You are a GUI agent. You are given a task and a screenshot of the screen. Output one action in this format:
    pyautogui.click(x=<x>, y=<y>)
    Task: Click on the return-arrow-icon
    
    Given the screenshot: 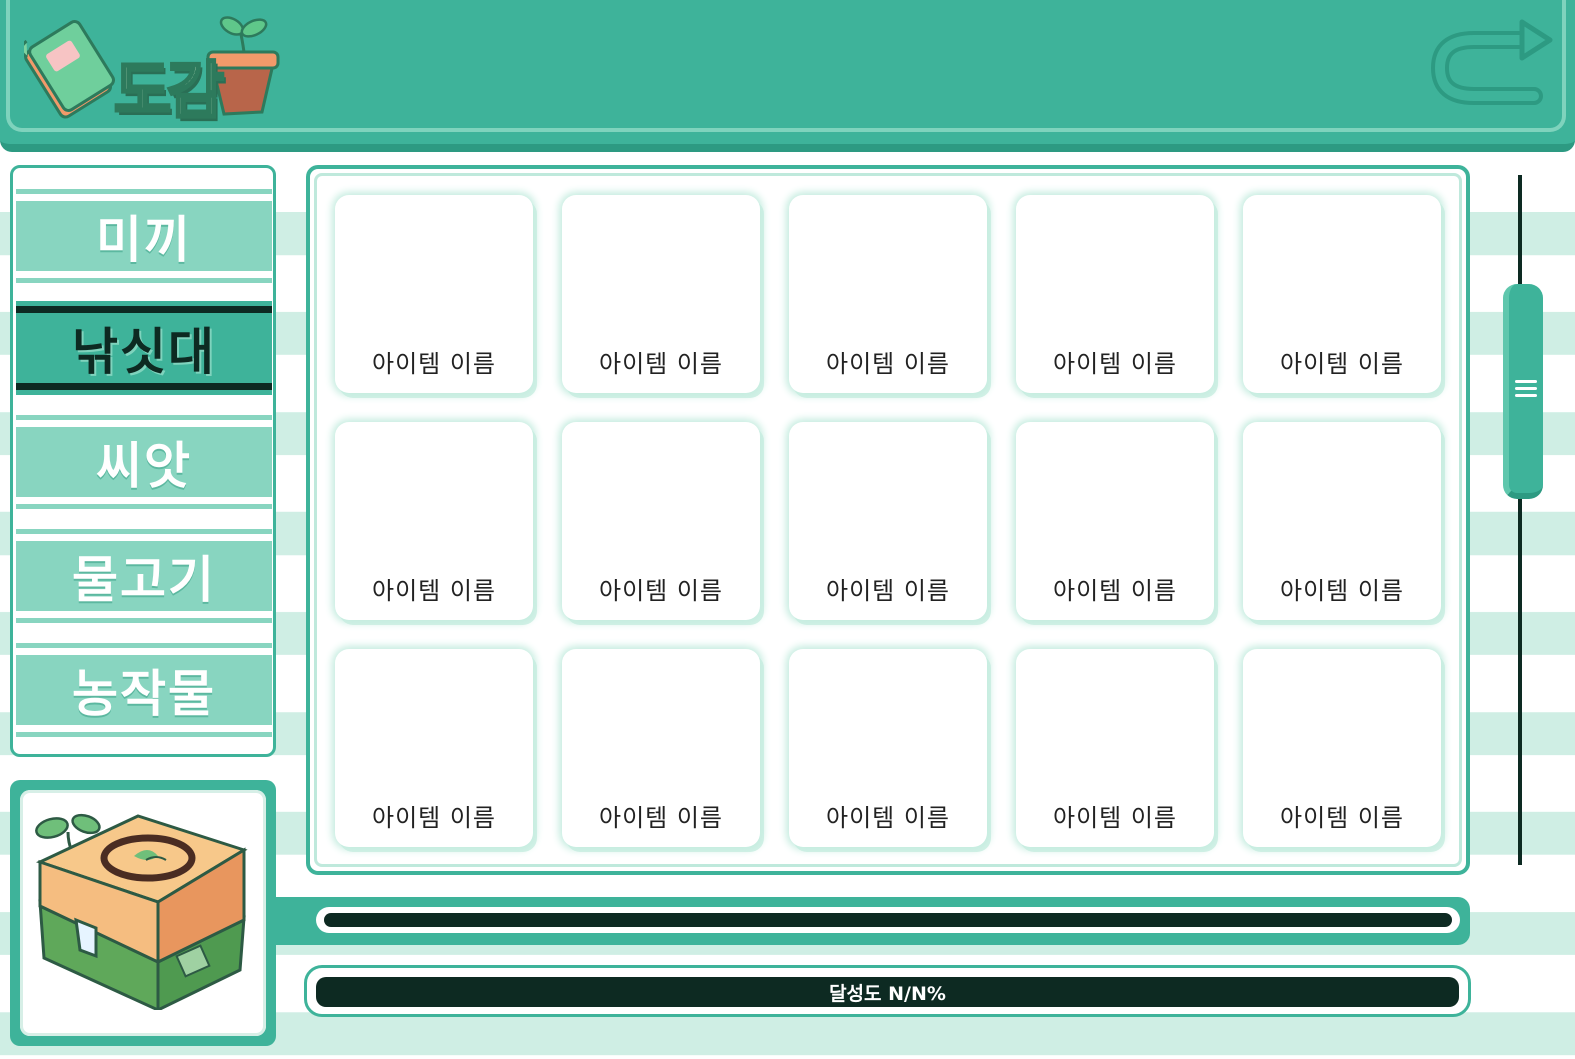 What is the action you would take?
    pyautogui.click(x=1491, y=62)
    